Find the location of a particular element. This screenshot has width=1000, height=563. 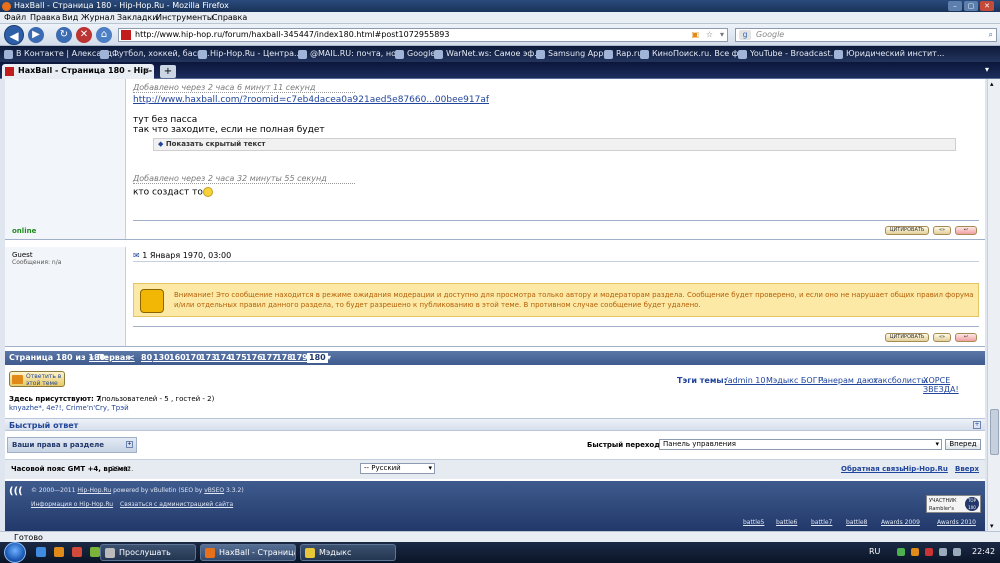

close-icon: ✕ is located at coordinates (987, 6).